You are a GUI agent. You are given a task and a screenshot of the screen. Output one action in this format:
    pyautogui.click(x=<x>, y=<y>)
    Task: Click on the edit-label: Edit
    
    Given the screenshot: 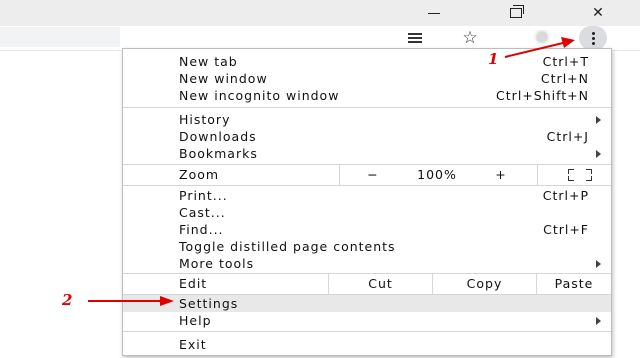 What is the action you would take?
    pyautogui.click(x=193, y=283)
    